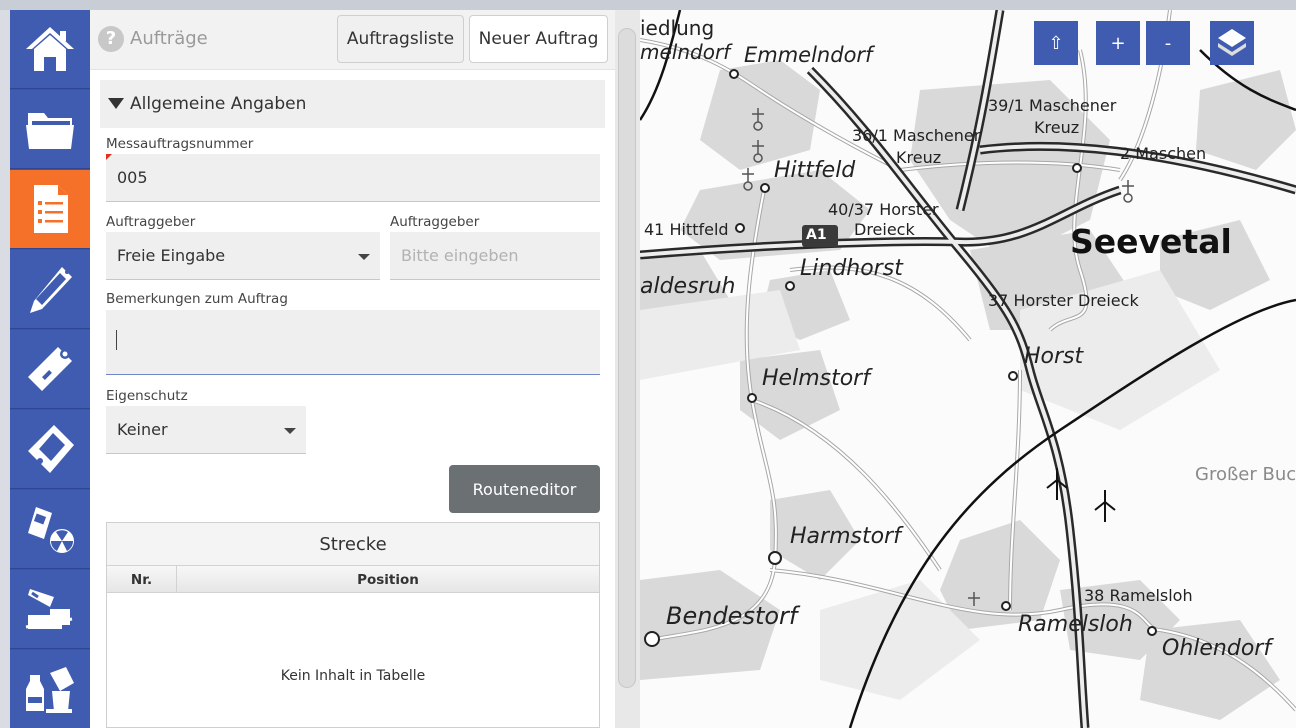 Image resolution: width=1296 pixels, height=728 pixels. I want to click on home-icon, so click(50, 49).